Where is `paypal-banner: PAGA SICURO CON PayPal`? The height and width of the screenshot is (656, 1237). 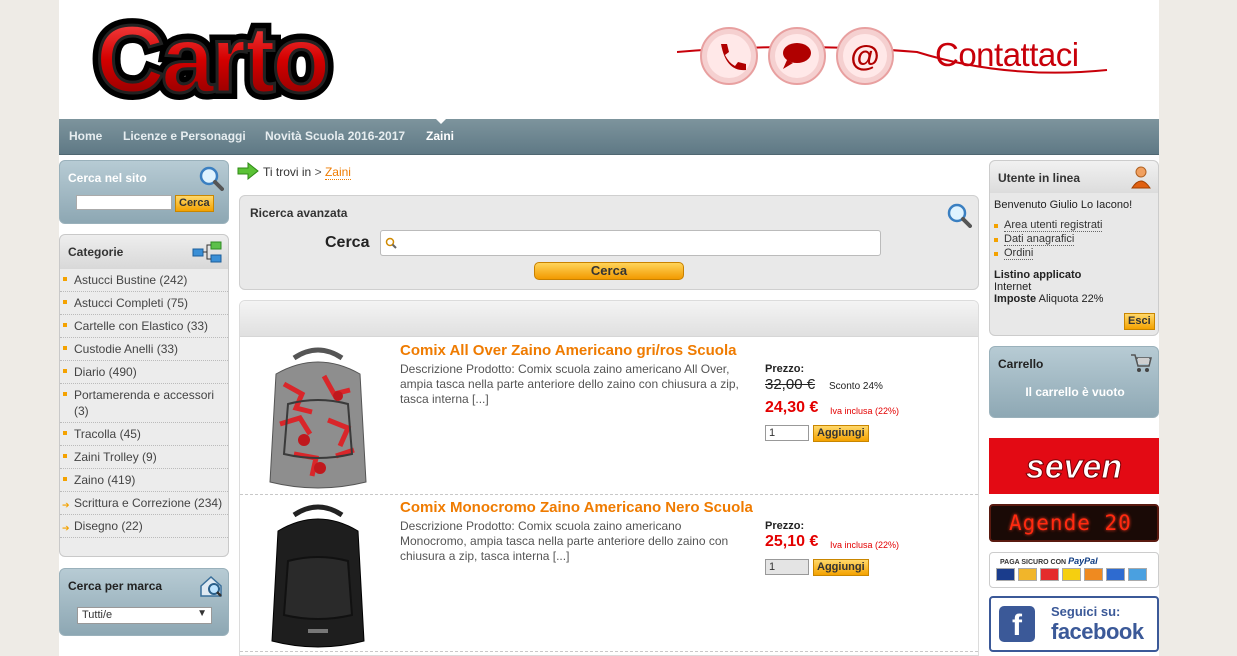
paypal-banner: PAGA SICURO CON PayPal is located at coordinates (1074, 570).